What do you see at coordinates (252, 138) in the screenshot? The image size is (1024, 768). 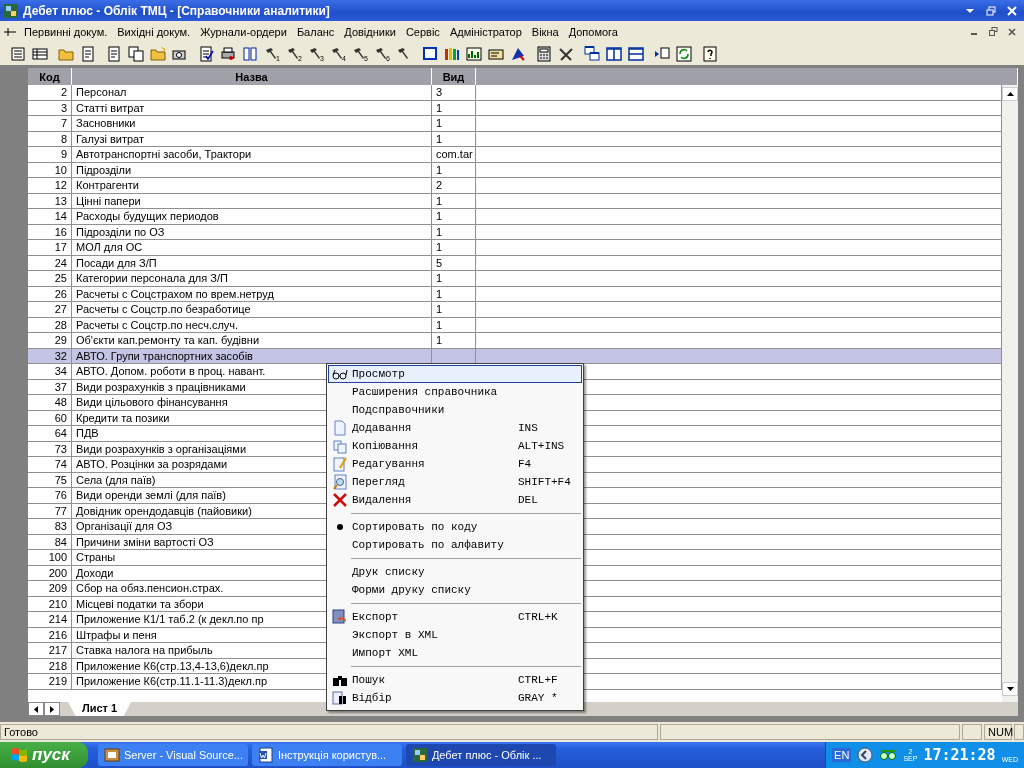 I see `table-cell: Галузі витрат` at bounding box center [252, 138].